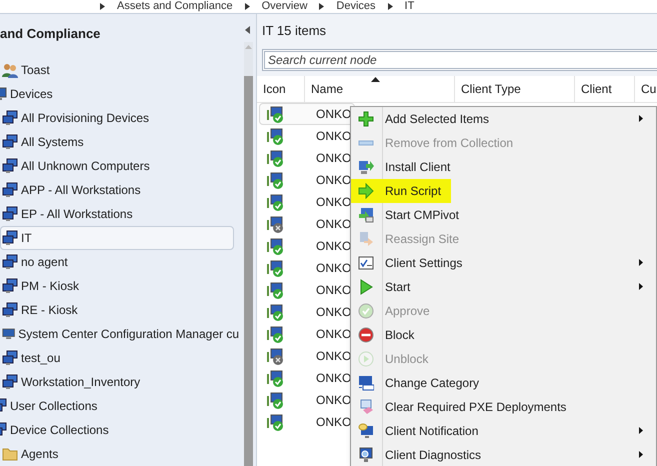 The height and width of the screenshot is (466, 657). What do you see at coordinates (366, 335) in the screenshot?
I see `block-icon` at bounding box center [366, 335].